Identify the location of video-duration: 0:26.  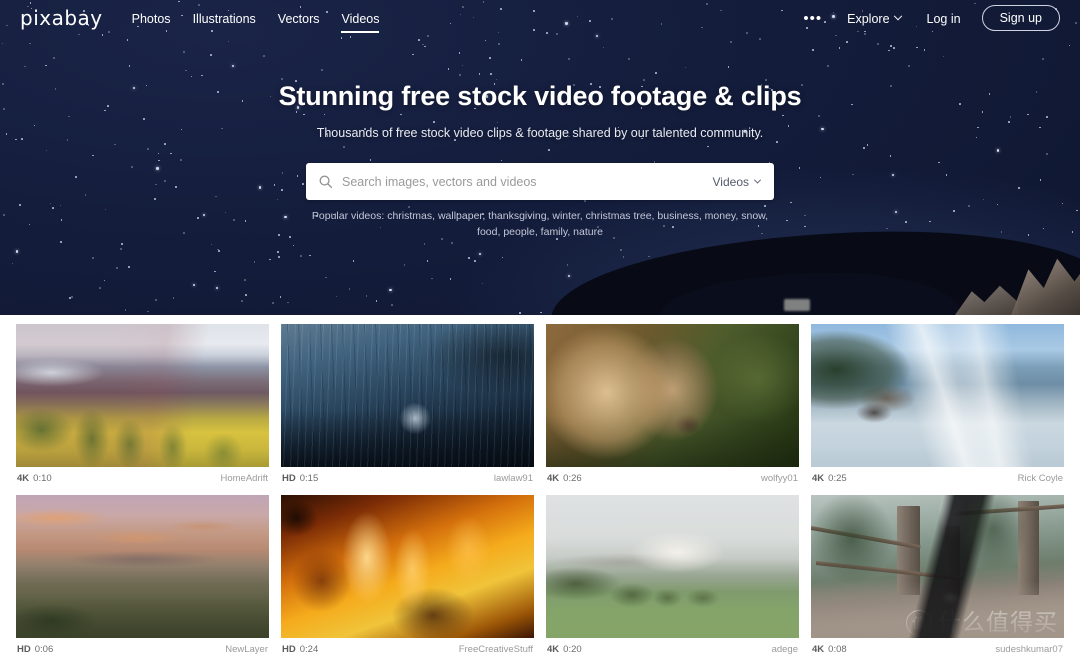
(572, 478).